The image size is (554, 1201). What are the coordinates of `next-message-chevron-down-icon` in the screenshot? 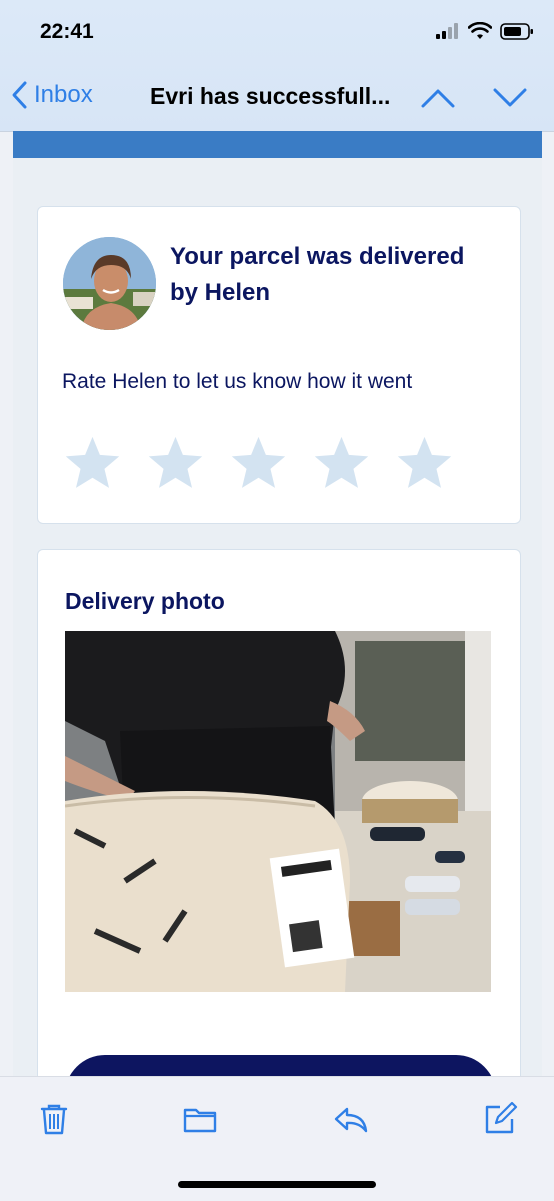 It's located at (510, 97).